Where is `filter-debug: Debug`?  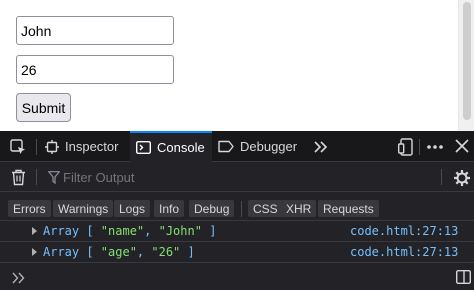
filter-debug: Debug is located at coordinates (212, 208).